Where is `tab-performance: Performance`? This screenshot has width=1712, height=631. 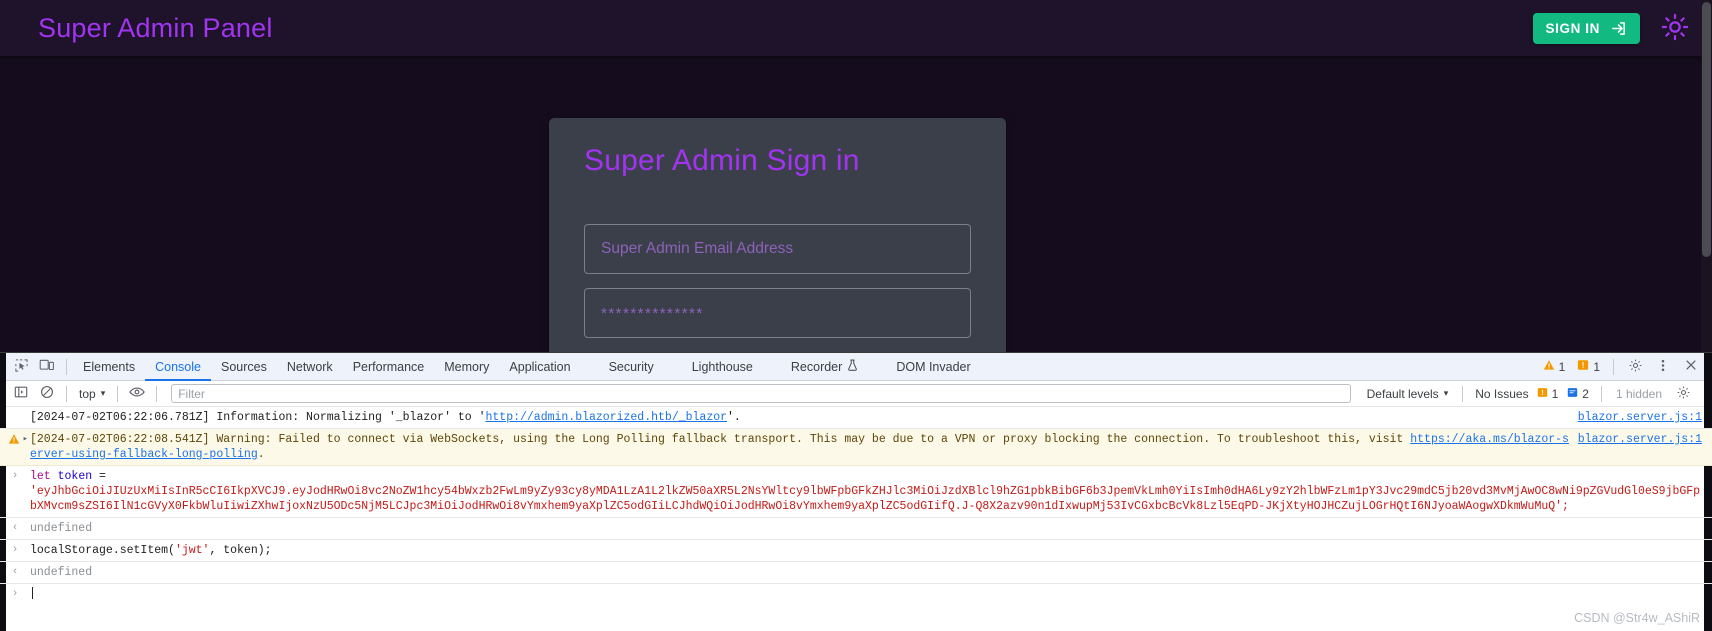 tab-performance: Performance is located at coordinates (389, 367).